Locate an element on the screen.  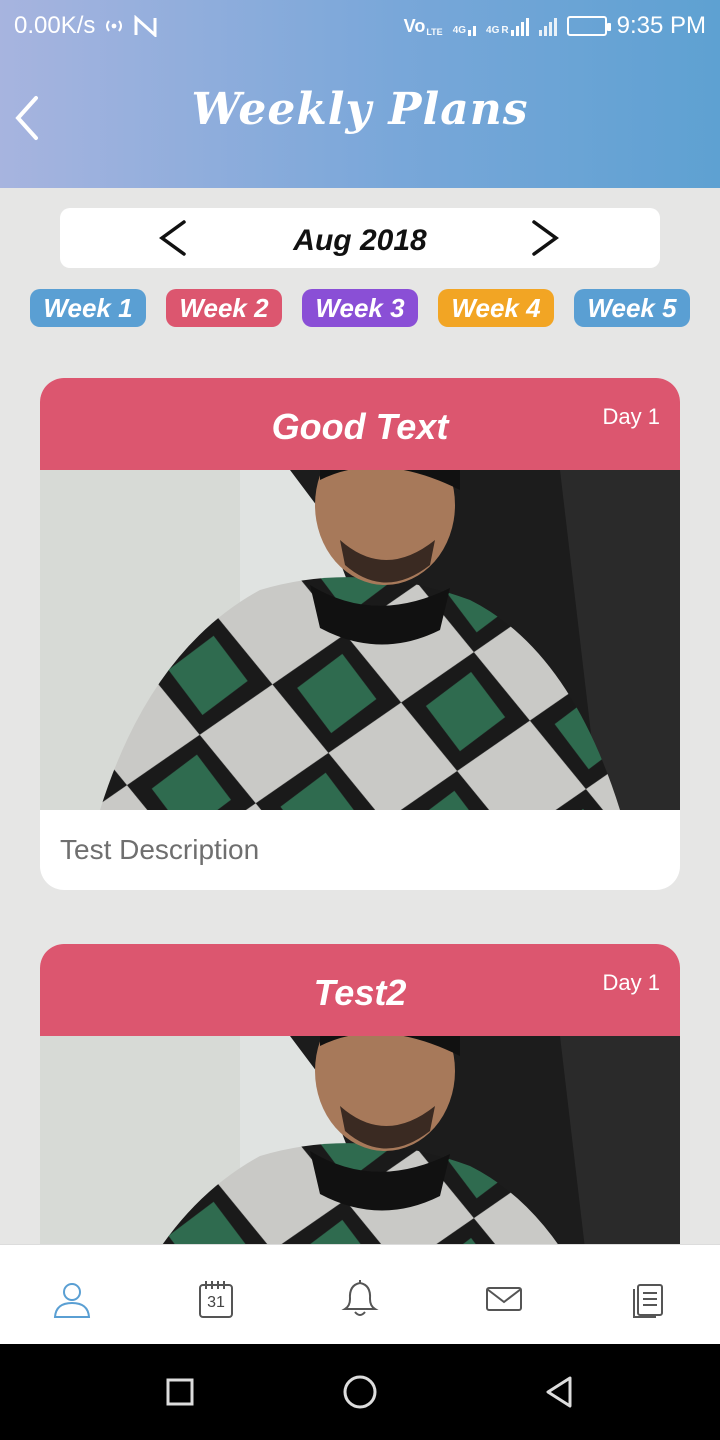
plan-card-header: Good Text Day 1 is located at coordinates (360, 424).